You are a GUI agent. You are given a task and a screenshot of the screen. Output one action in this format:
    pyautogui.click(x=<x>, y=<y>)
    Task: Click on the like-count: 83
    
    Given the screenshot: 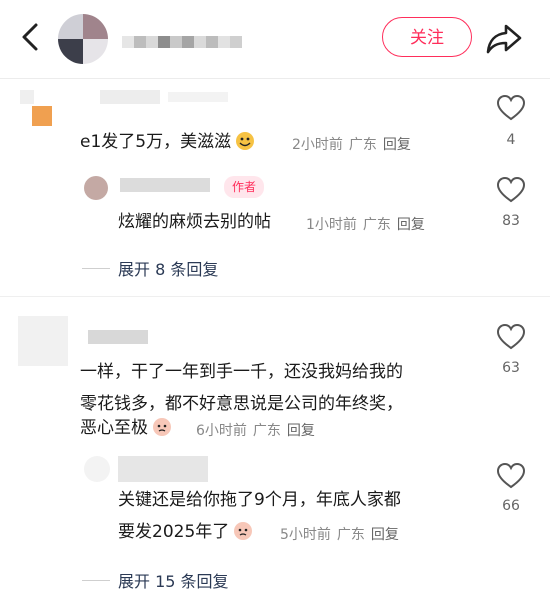 What is the action you would take?
    pyautogui.click(x=511, y=221)
    